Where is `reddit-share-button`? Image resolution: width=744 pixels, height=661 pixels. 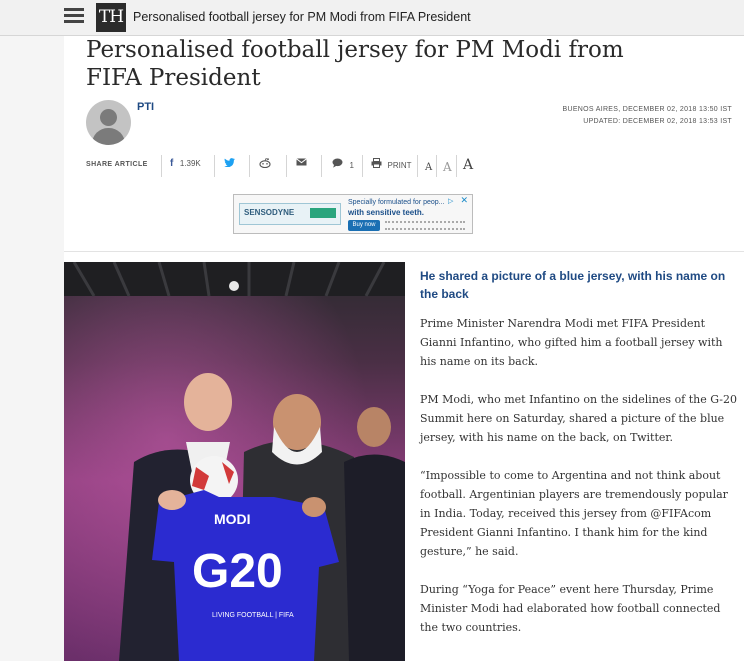 reddit-share-button is located at coordinates (265, 164).